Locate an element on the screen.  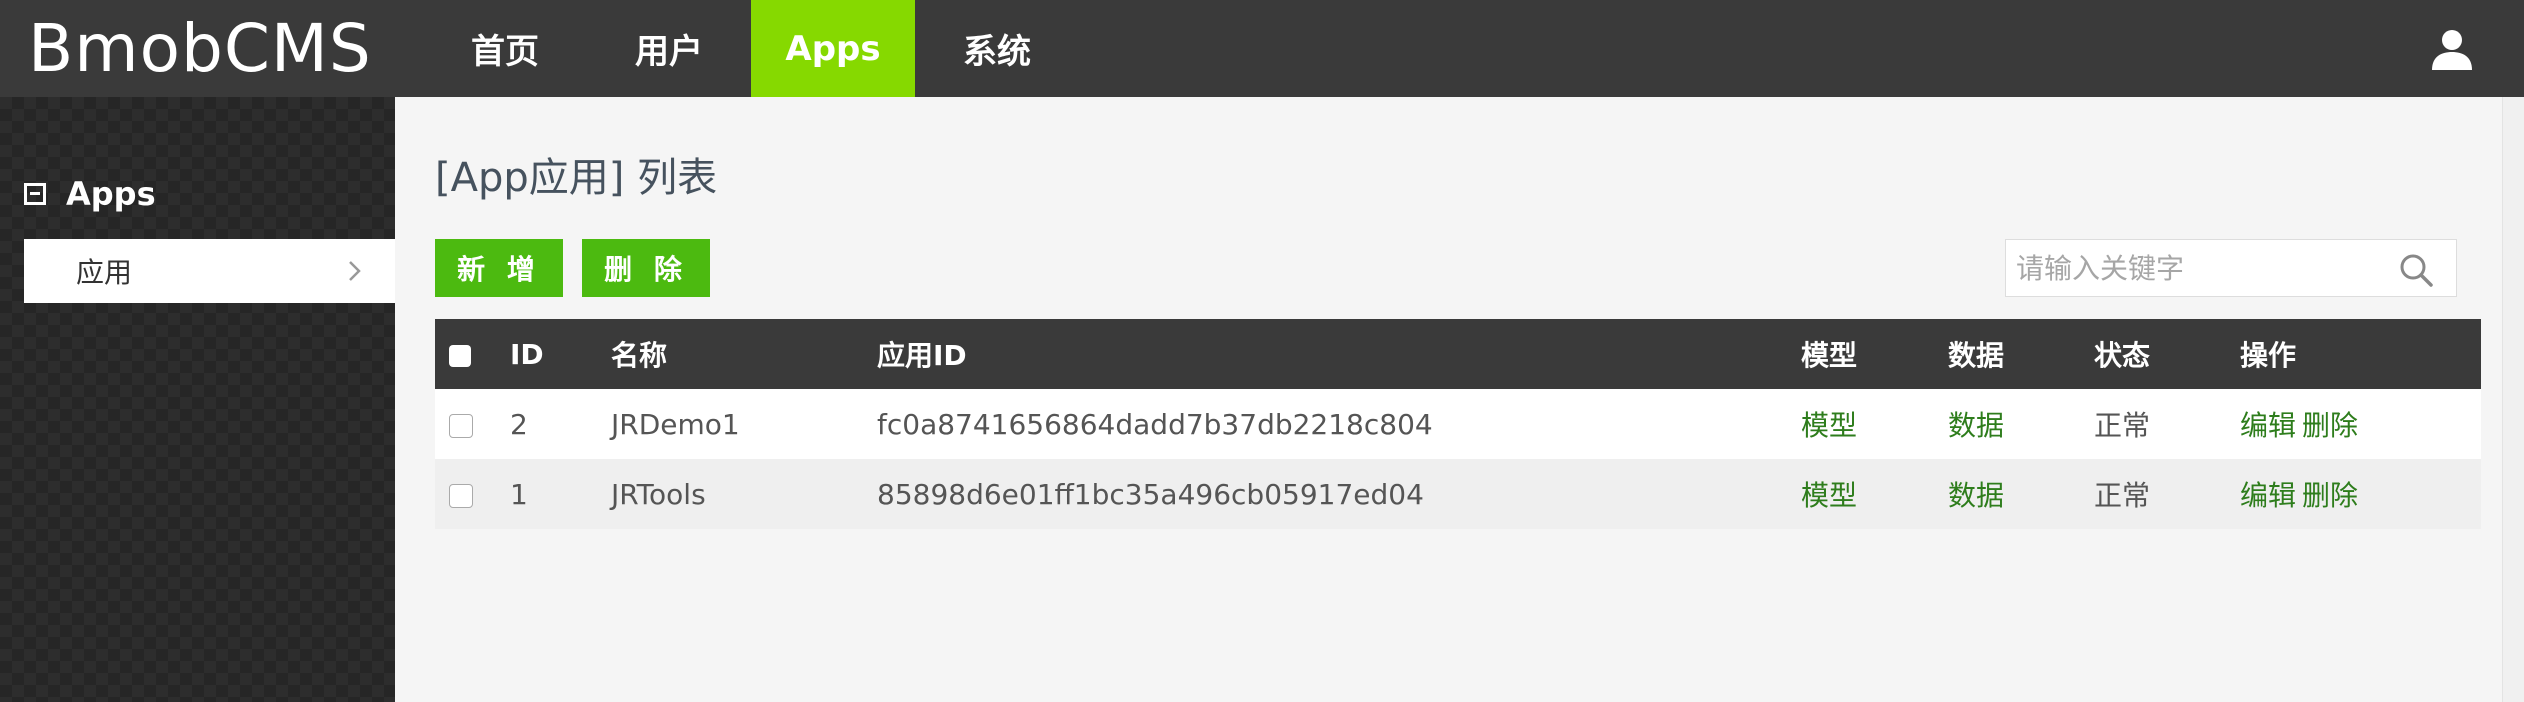
header-model: 模型 is located at coordinates (1829, 355).